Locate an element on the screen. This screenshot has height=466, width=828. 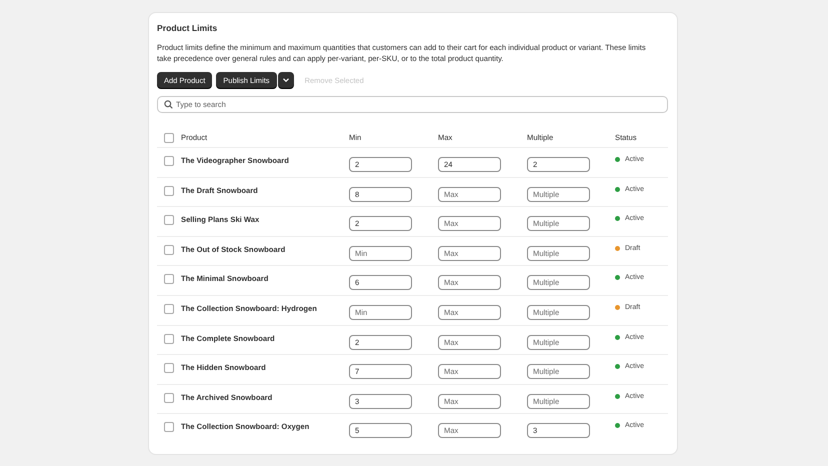
dropdown-button is located at coordinates (286, 80).